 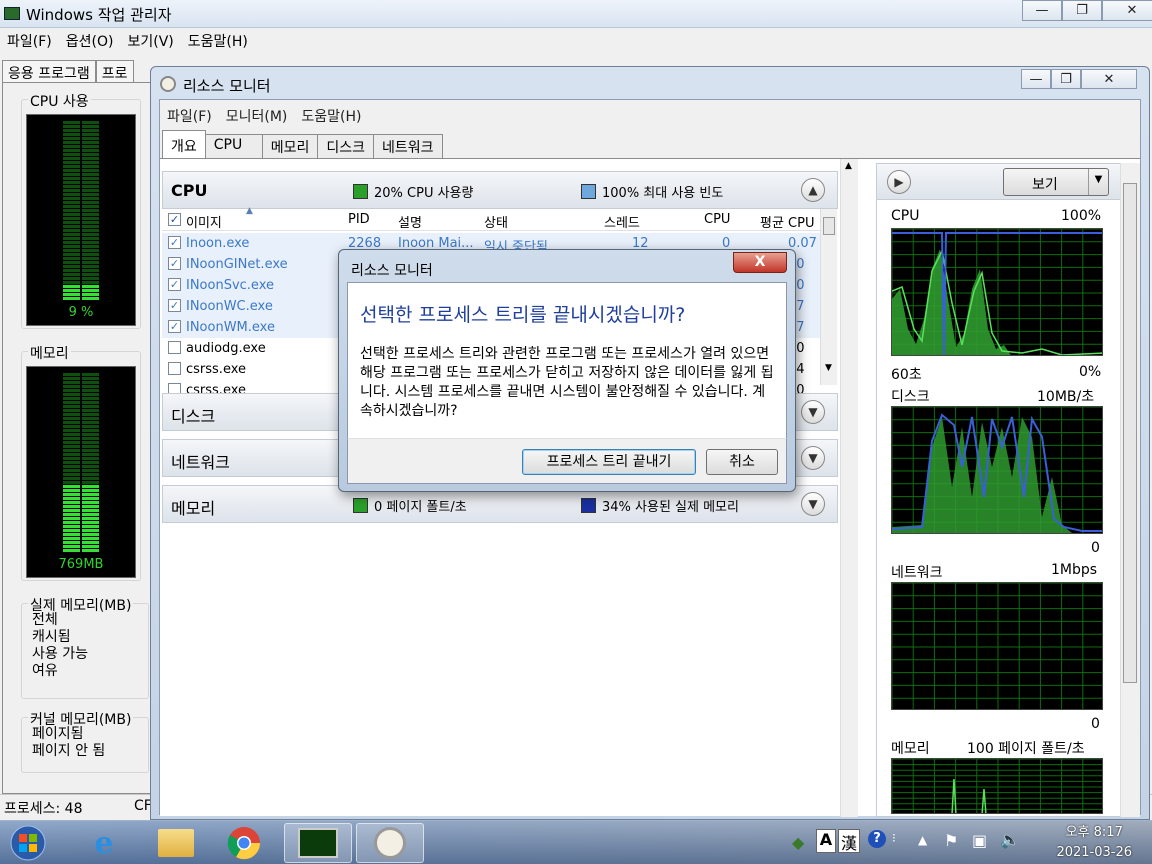 What do you see at coordinates (29, 40) in the screenshot?
I see `menu-file: 파일(F)` at bounding box center [29, 40].